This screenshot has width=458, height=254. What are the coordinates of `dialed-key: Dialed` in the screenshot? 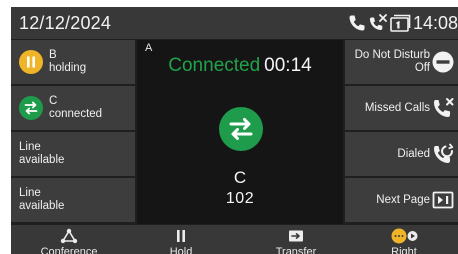 It's located at (401, 154).